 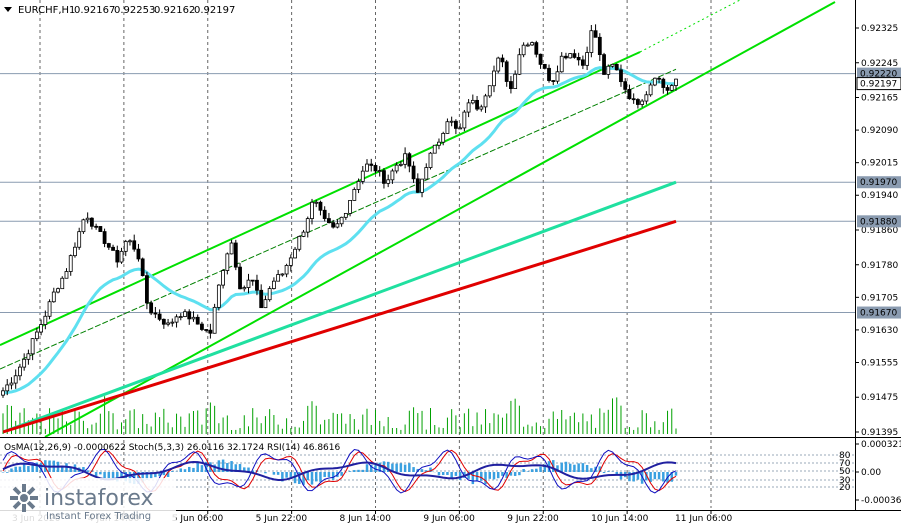 What do you see at coordinates (366, 519) in the screenshot?
I see `time-tick-label: 8 Jun 14:00` at bounding box center [366, 519].